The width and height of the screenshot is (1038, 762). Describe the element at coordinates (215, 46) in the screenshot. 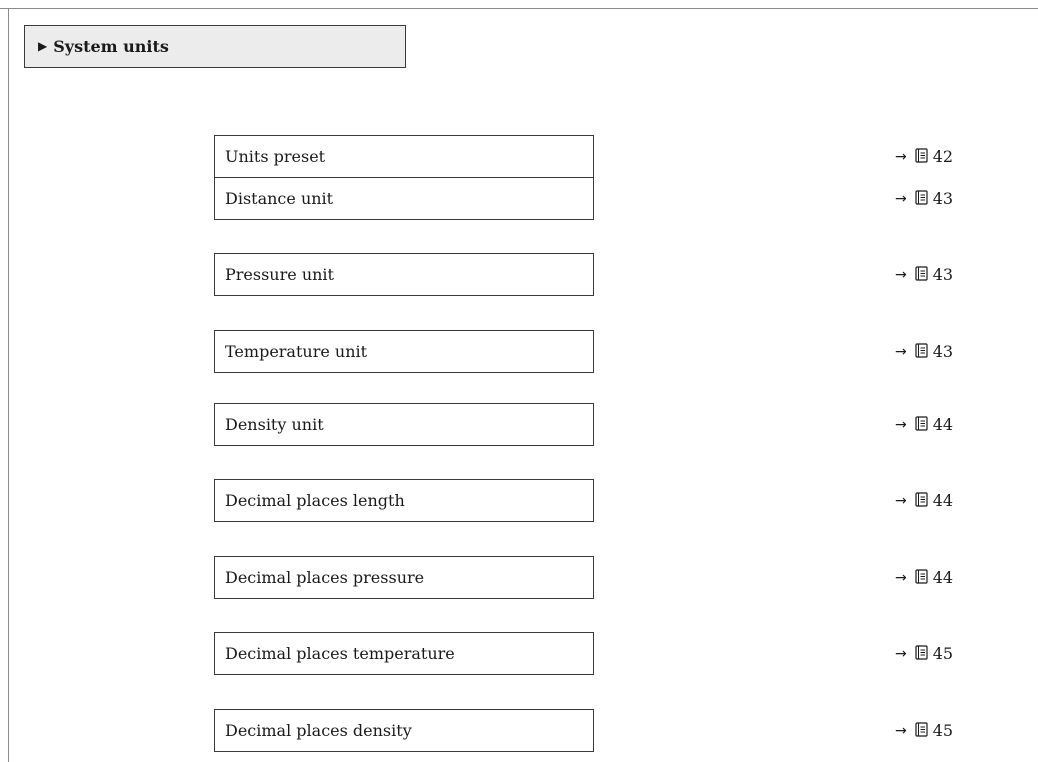

I see `section-header-system-units: ▶ System units` at that location.